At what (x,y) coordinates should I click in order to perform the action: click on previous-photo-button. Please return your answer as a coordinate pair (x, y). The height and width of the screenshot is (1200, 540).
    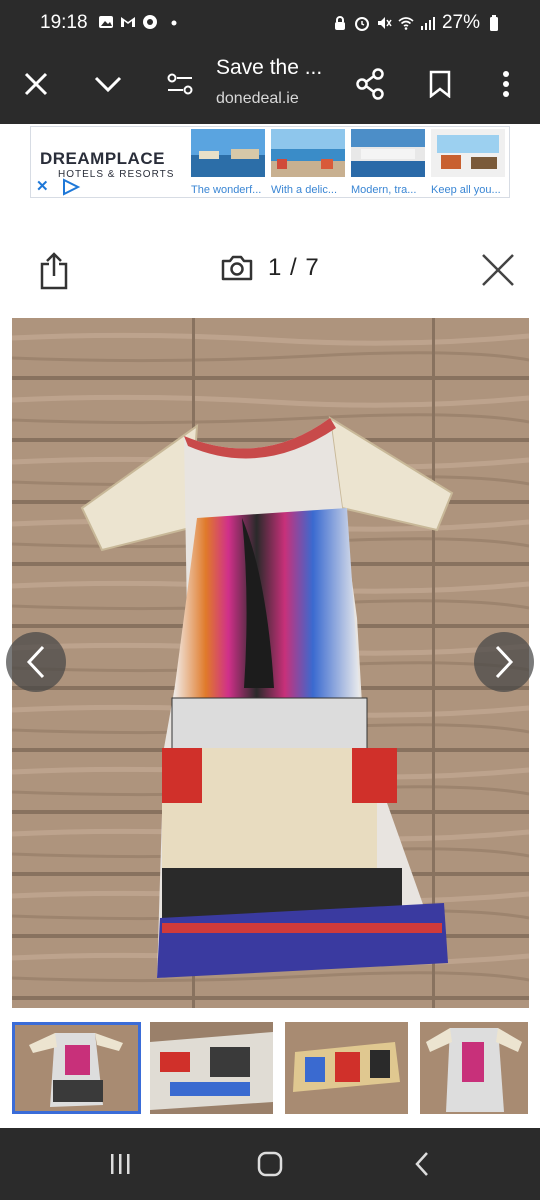
    Looking at the image, I should click on (36, 662).